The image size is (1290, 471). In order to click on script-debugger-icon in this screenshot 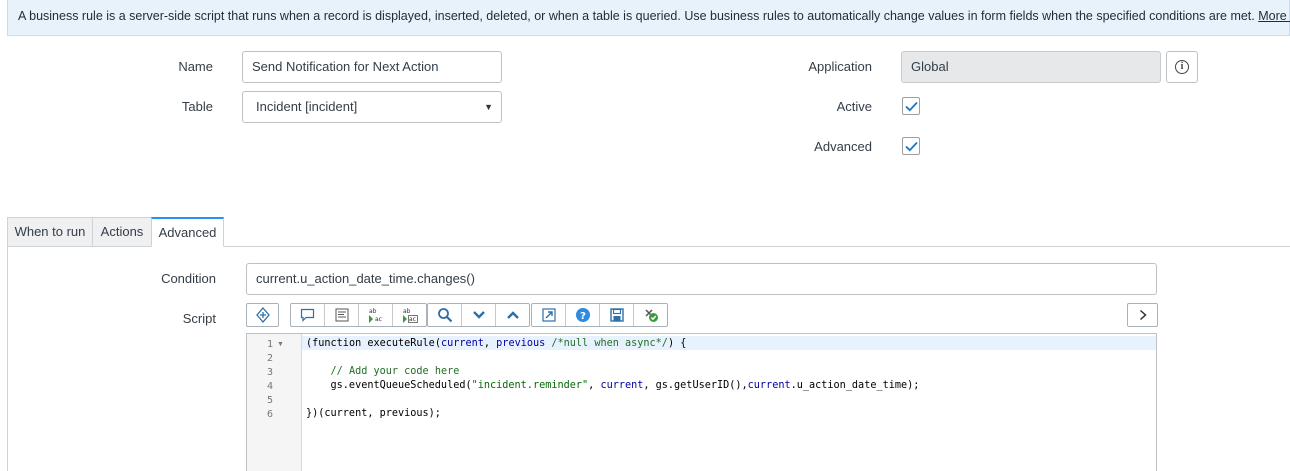, I will do `click(651, 315)`.